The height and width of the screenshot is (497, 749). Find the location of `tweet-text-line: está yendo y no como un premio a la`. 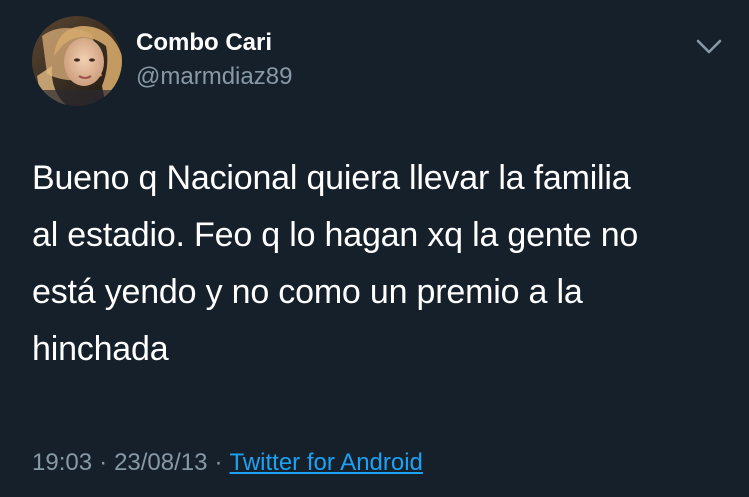

tweet-text-line: está yendo y no como un premio a la is located at coordinates (307, 292).